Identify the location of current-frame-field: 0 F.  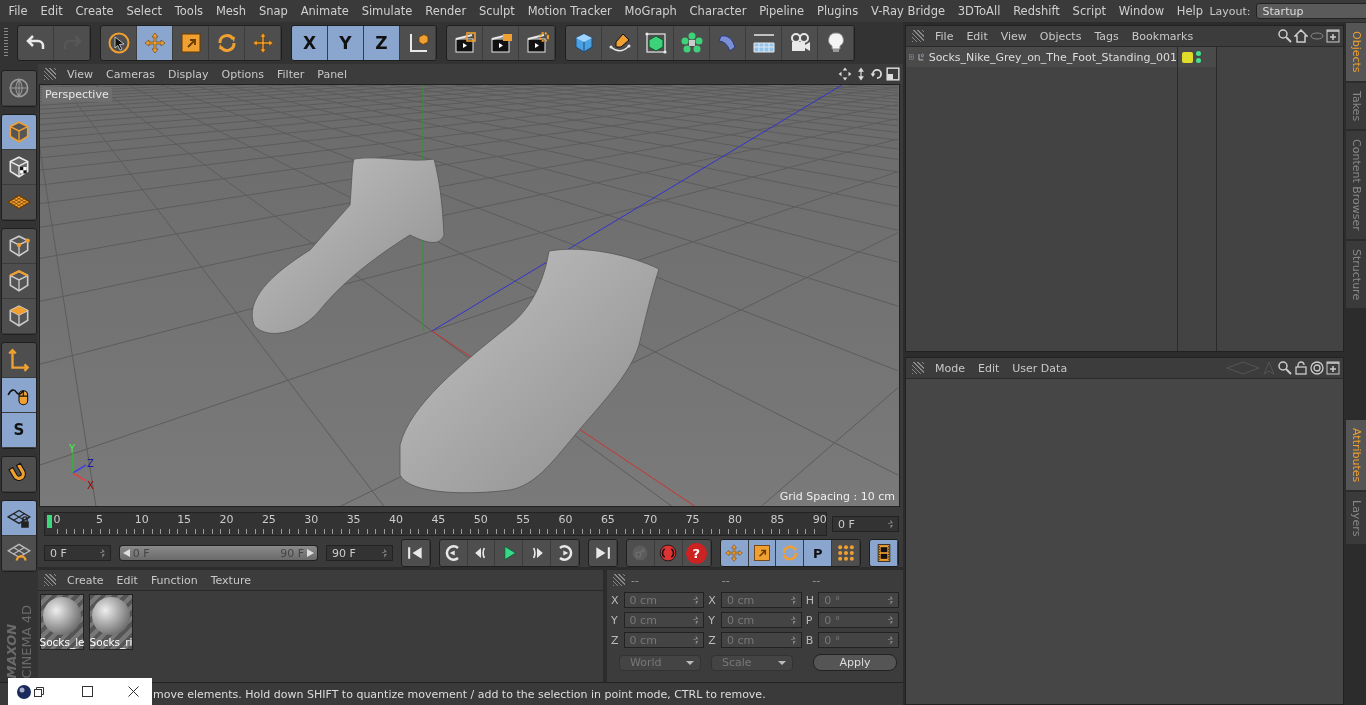
(865, 524).